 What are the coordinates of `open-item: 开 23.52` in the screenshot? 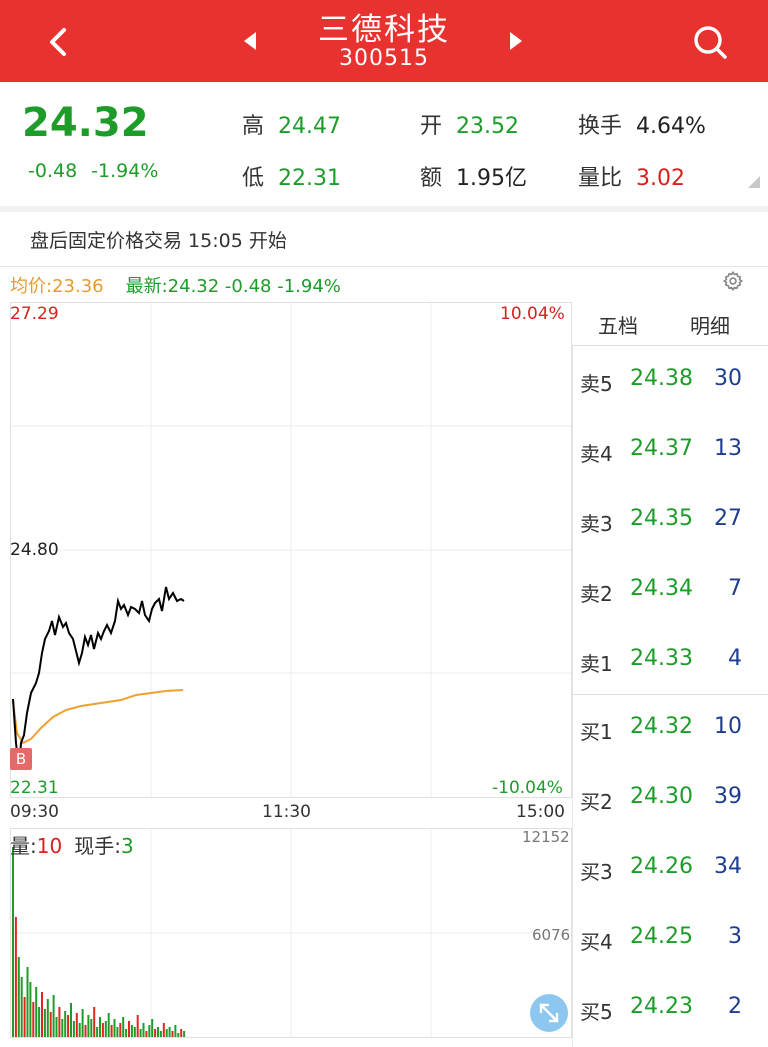 It's located at (469, 124).